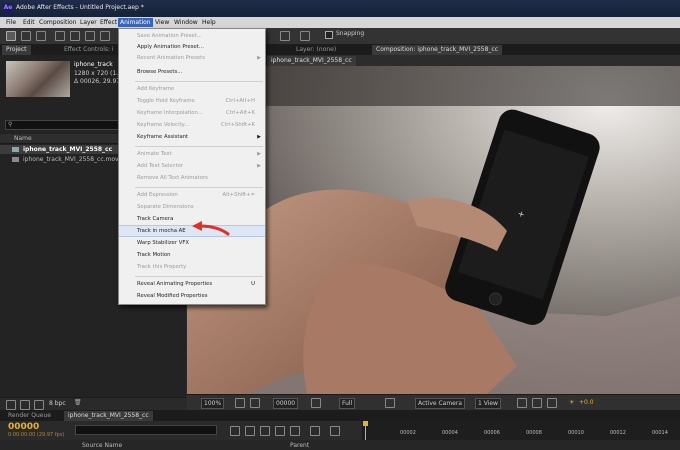 Image resolution: width=680 pixels, height=450 pixels. I want to click on selection-tool-icon, so click(11, 36).